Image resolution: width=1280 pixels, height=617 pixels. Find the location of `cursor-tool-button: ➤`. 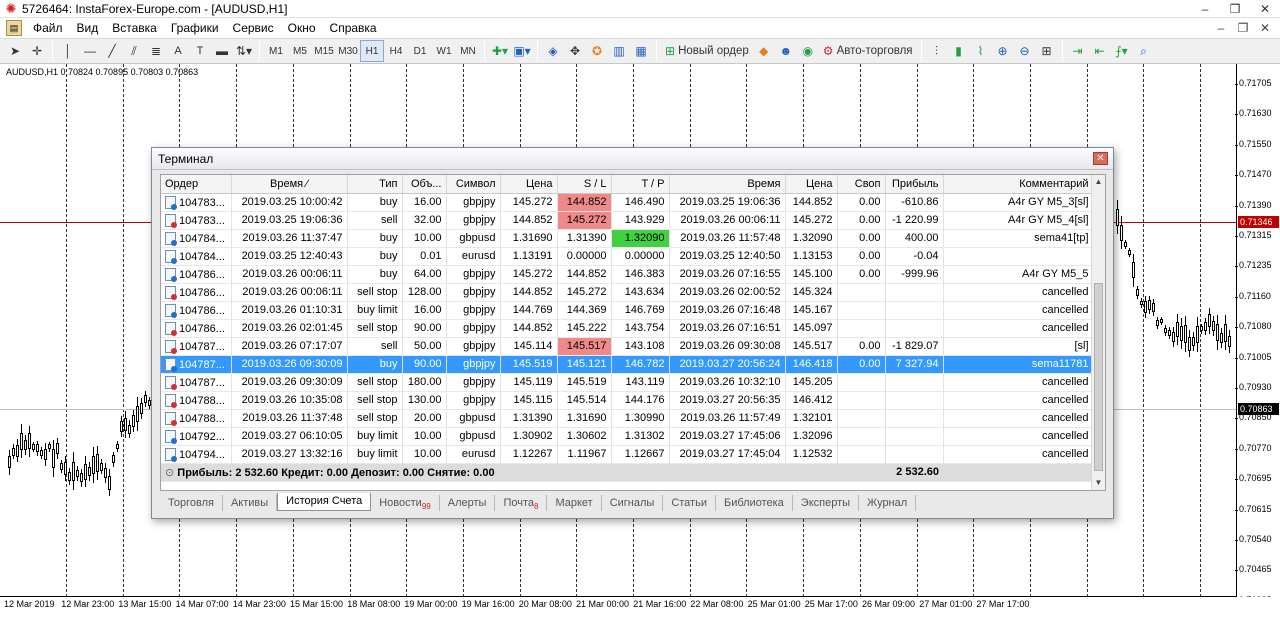

cursor-tool-button: ➤ is located at coordinates (15, 51).